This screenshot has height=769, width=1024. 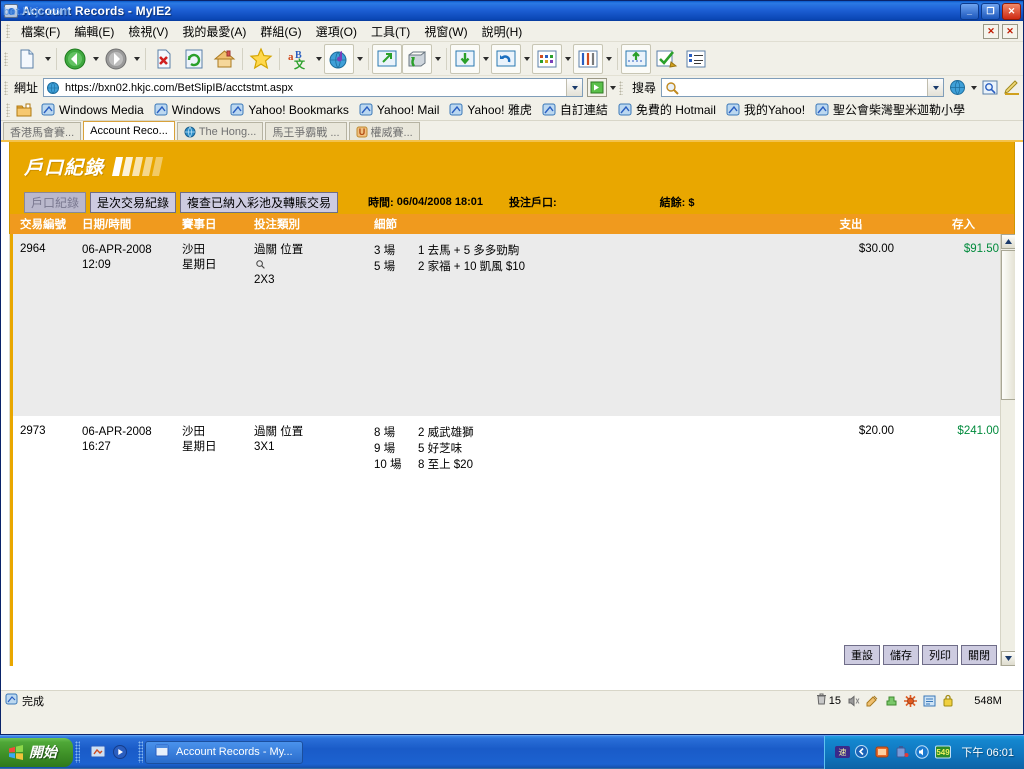 I want to click on link-custom-links: 自訂連結, so click(x=577, y=109).